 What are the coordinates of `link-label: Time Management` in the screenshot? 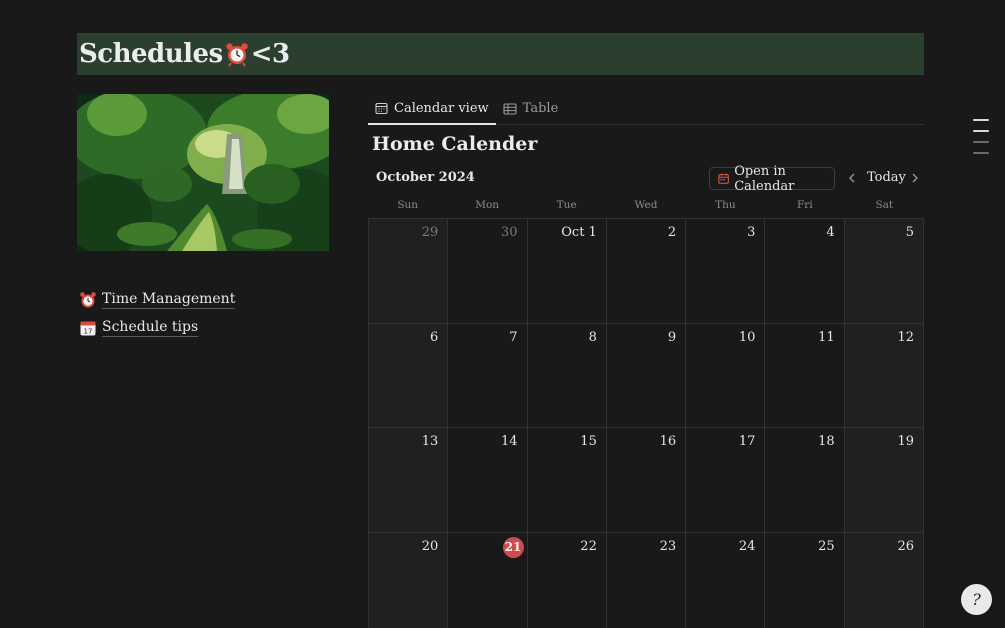 It's located at (169, 300).